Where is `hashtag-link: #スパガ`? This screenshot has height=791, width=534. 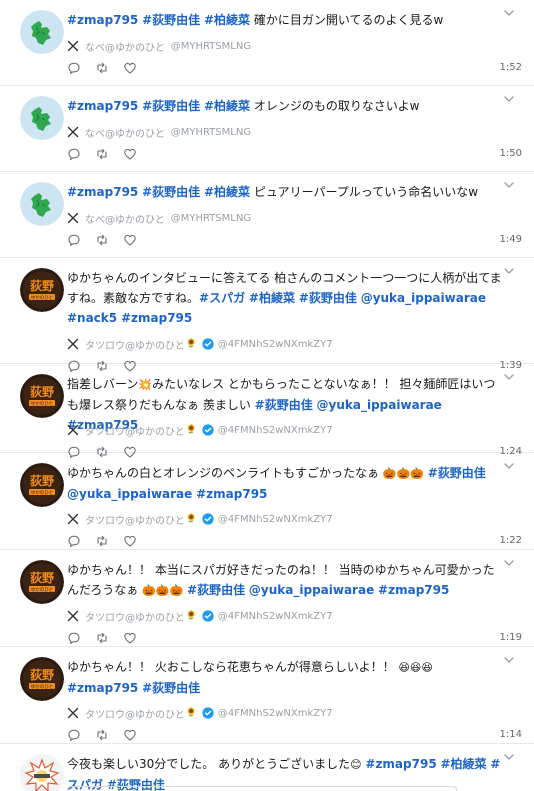 hashtag-link: #スパガ is located at coordinates (222, 298).